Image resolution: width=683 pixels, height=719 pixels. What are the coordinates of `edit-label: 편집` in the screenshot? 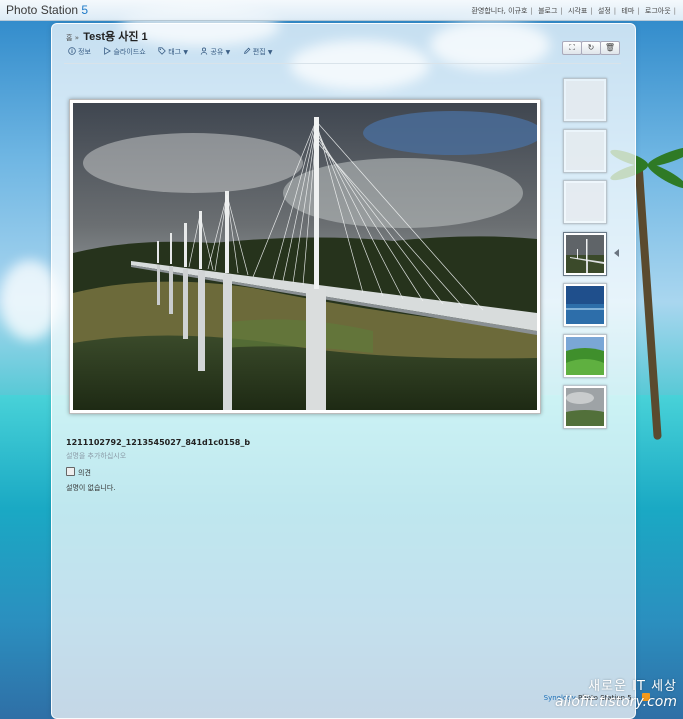 It's located at (259, 52).